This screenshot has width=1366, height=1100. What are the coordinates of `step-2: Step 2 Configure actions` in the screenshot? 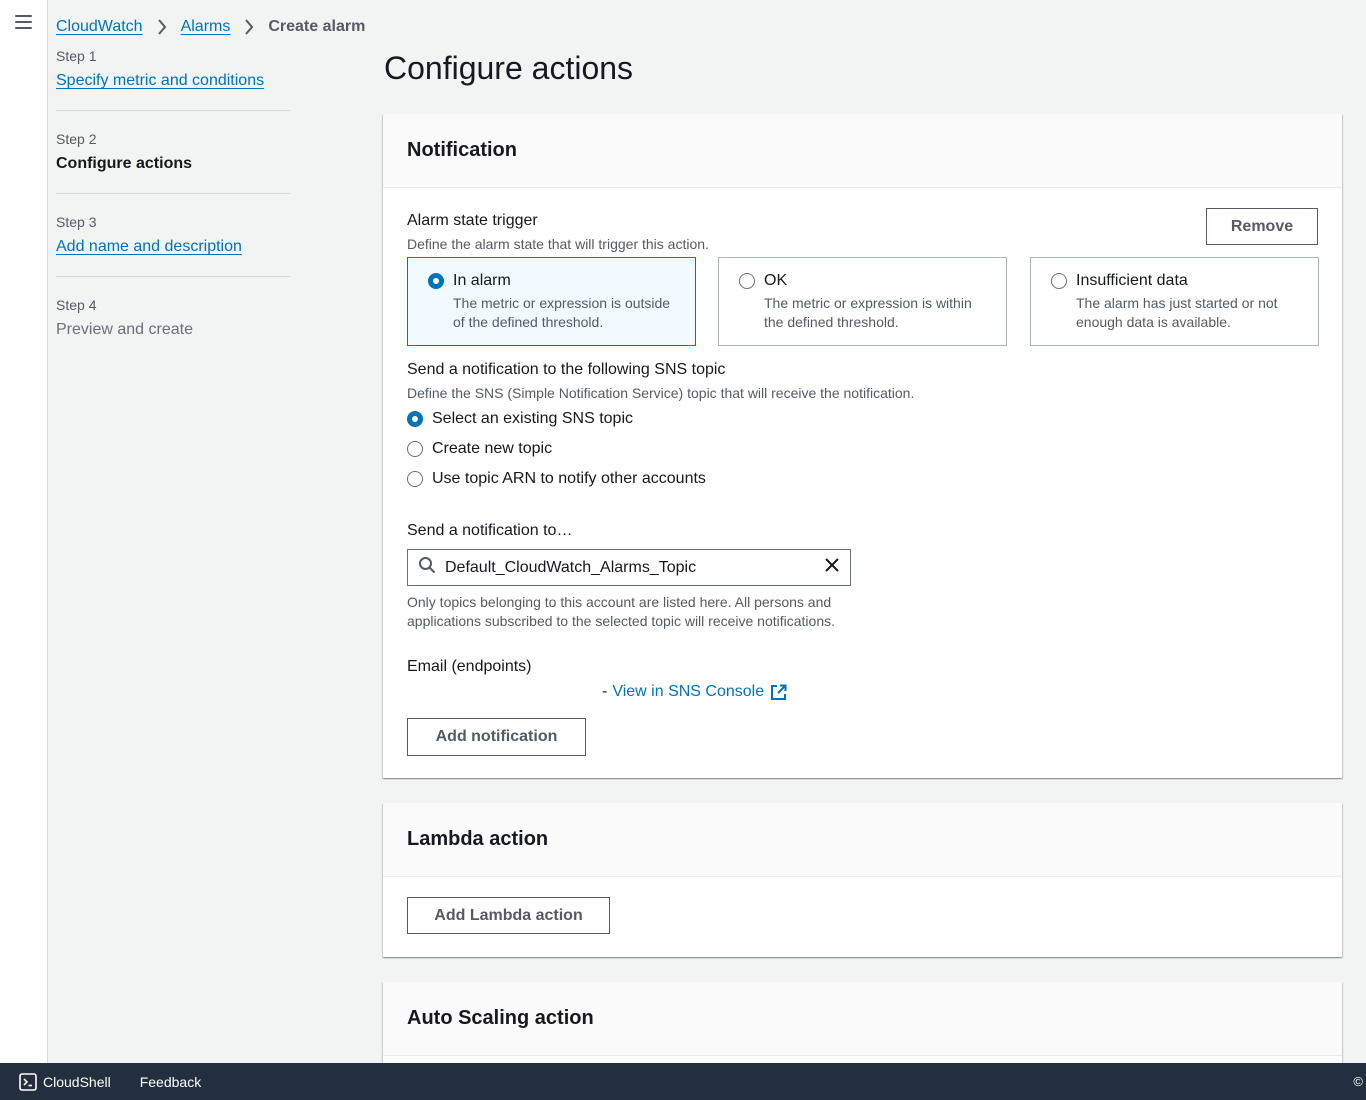 It's located at (173, 162).